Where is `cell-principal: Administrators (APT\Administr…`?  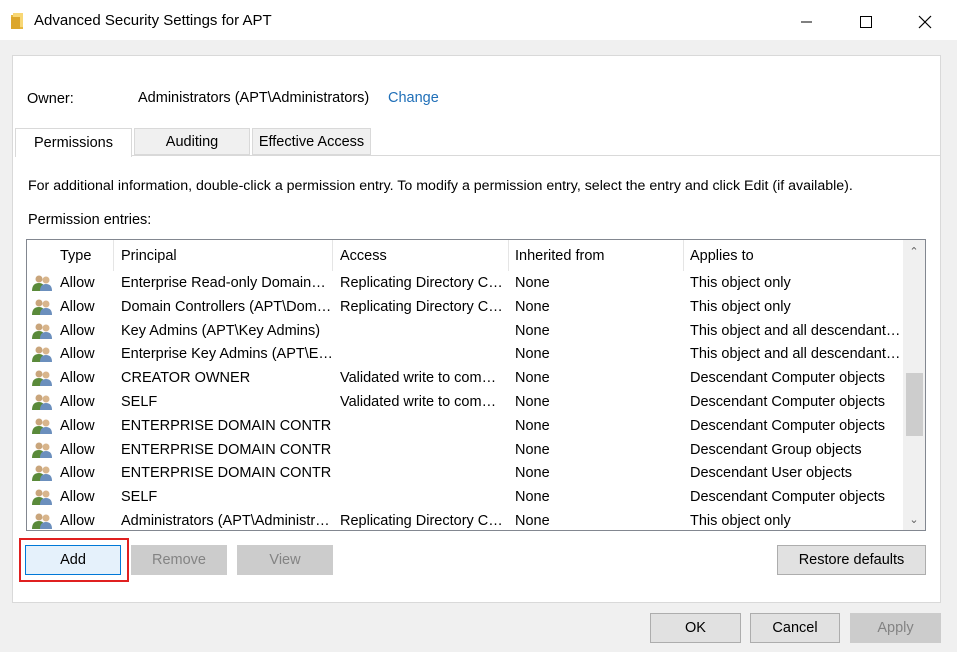 cell-principal: Administrators (APT\Administr… is located at coordinates (225, 521).